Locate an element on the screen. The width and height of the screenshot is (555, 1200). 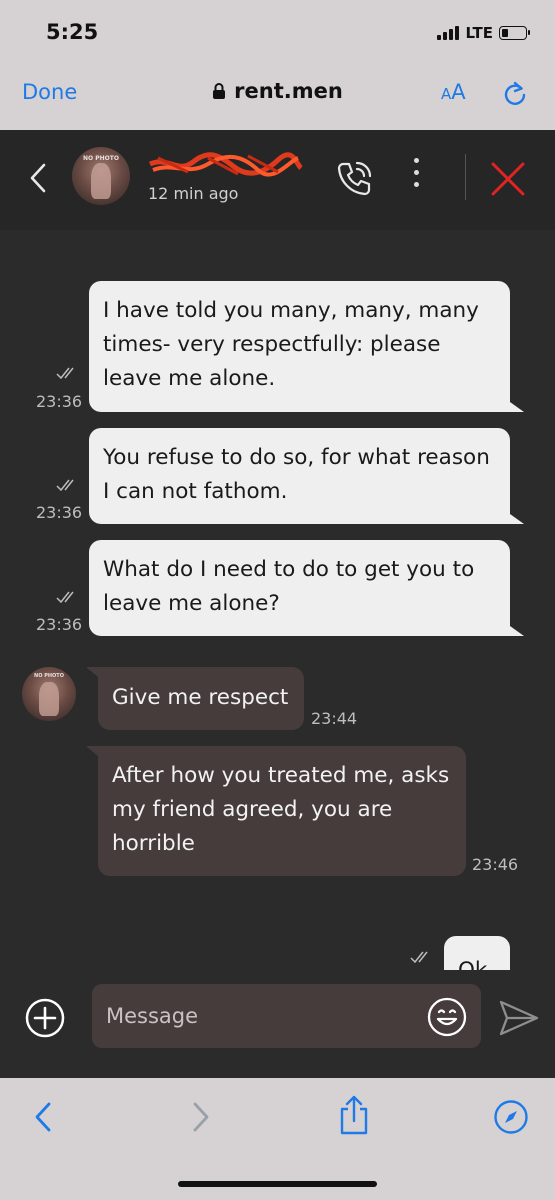
battery-icon is located at coordinates (514, 33).